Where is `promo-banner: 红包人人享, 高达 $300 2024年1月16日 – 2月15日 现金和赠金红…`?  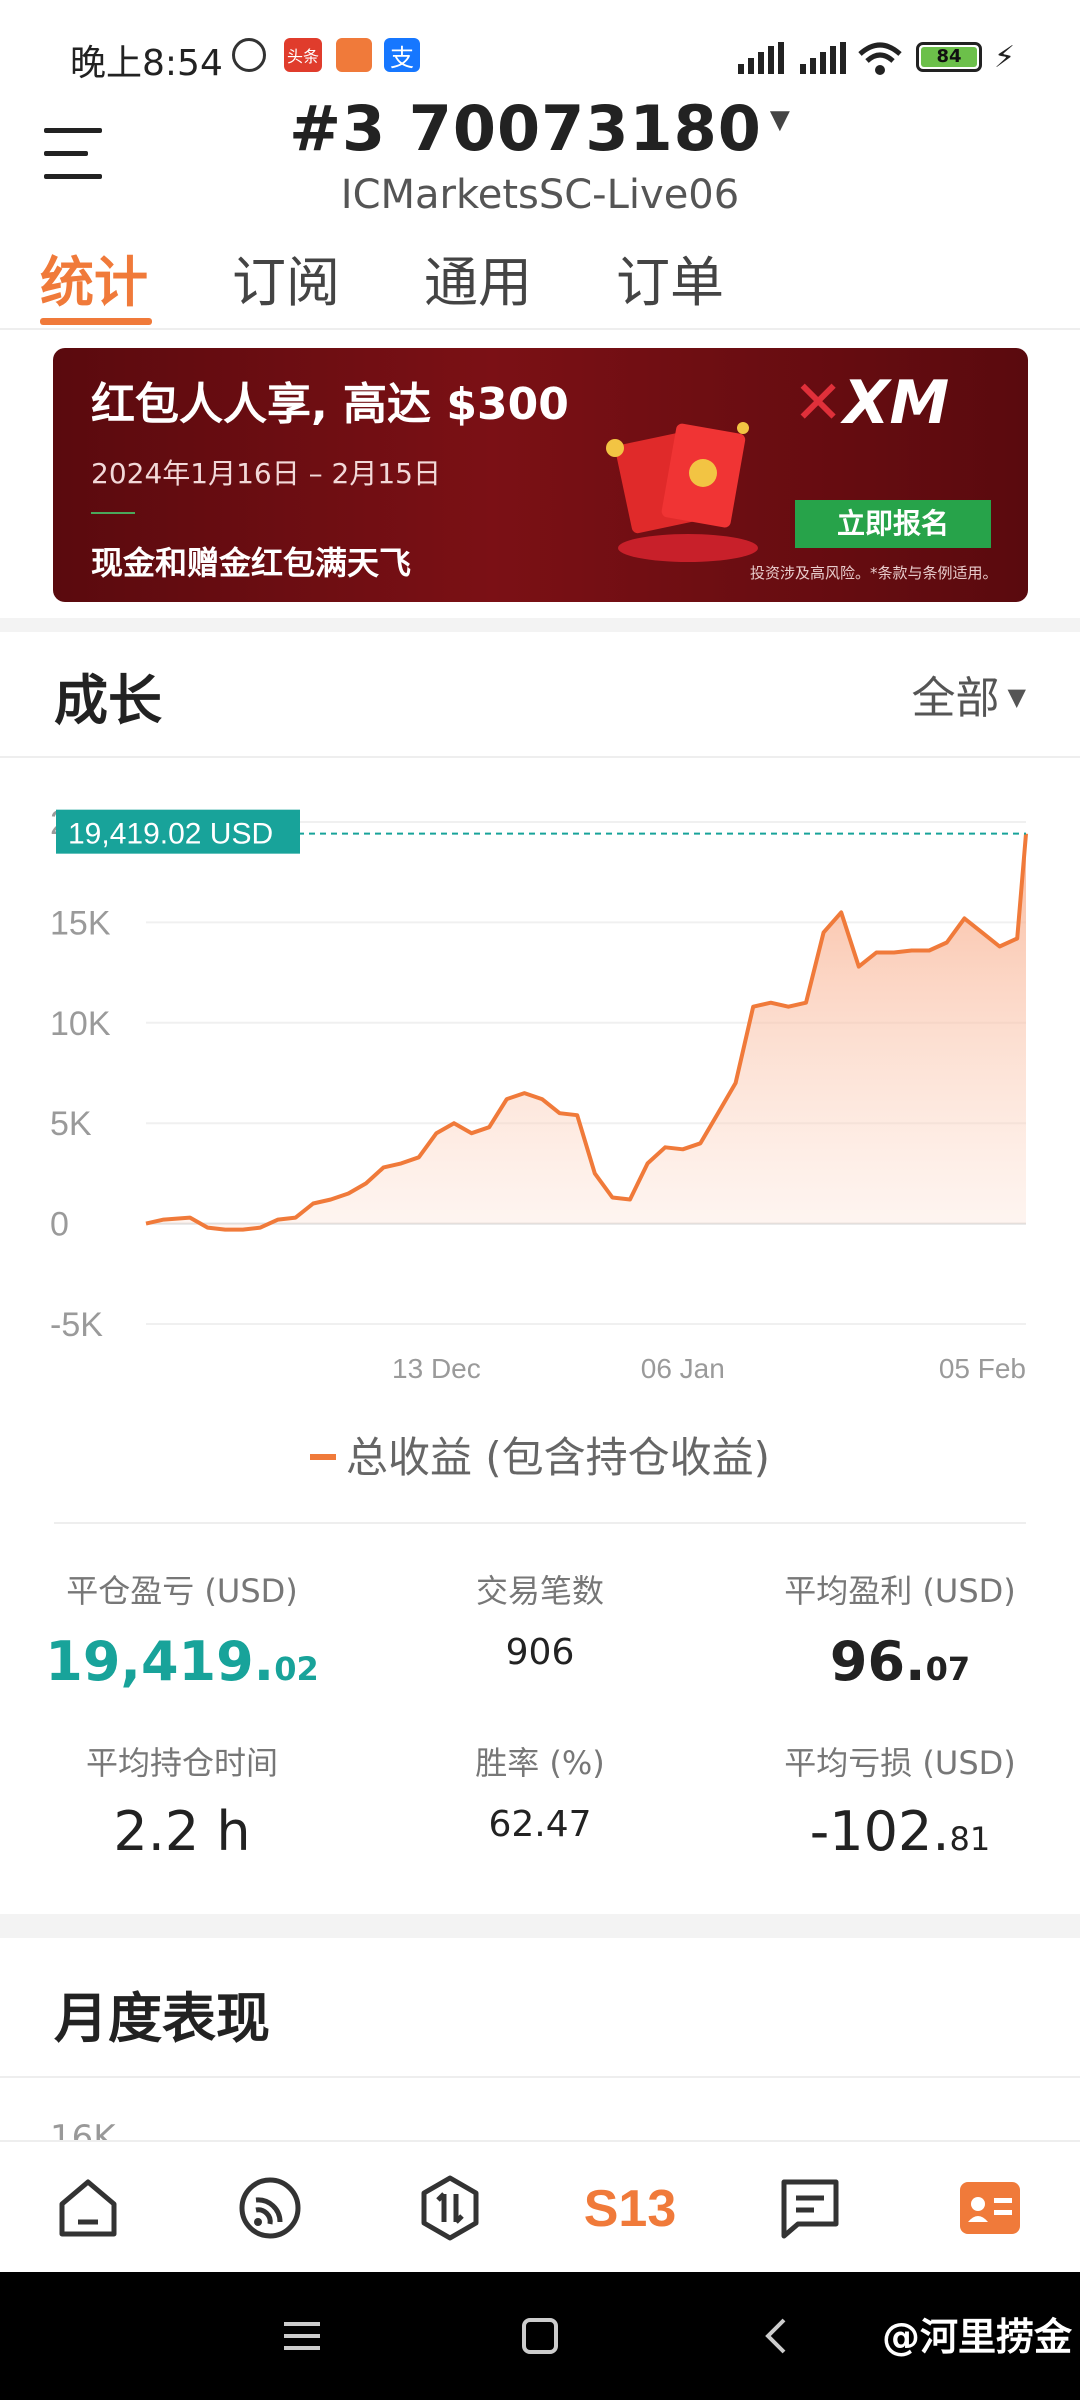
promo-banner: 红包人人享, 高达 $300 2024年1月16日 – 2月15日 现金和赠金红… is located at coordinates (540, 475).